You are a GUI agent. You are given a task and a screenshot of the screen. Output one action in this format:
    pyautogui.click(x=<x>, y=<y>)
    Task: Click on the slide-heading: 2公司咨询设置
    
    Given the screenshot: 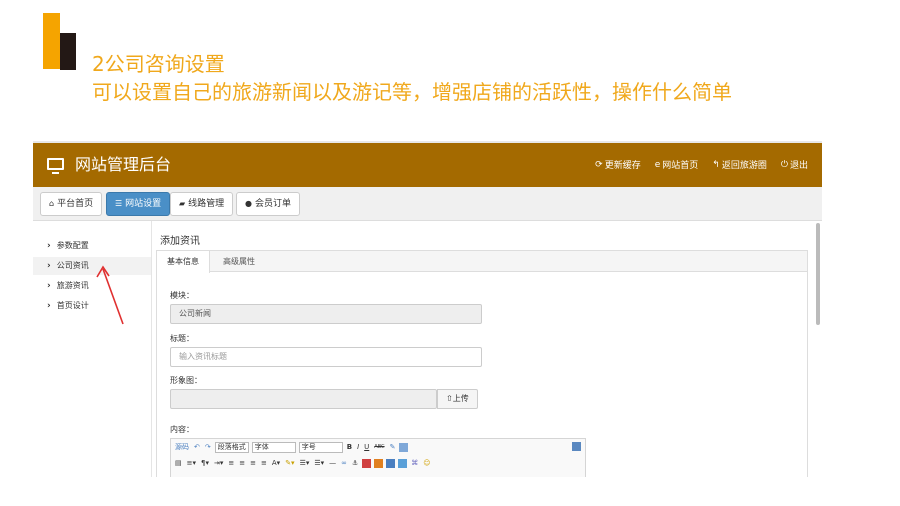 What is the action you would take?
    pyautogui.click(x=158, y=64)
    